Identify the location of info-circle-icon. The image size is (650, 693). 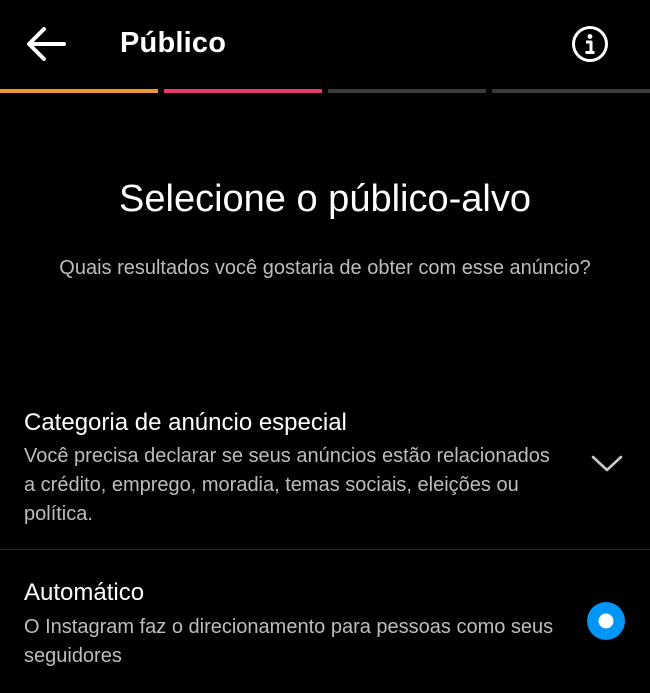
(590, 44).